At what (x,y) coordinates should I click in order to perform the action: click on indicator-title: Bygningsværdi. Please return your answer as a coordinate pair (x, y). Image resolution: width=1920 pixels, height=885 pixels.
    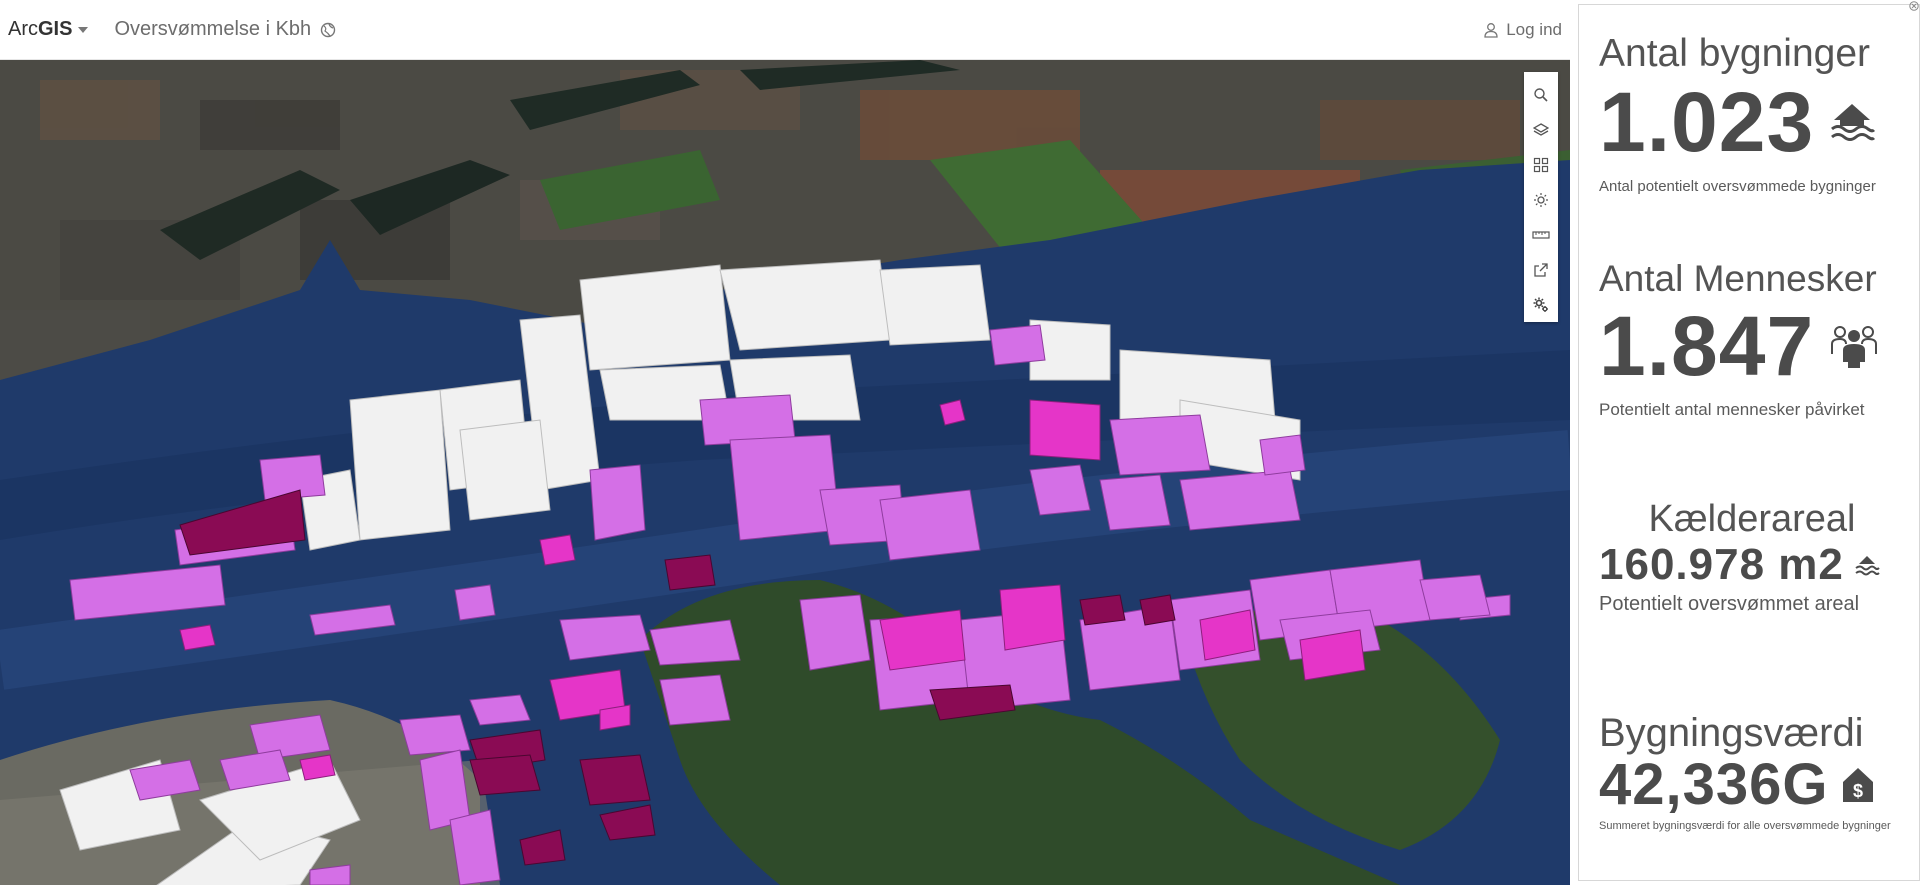
    Looking at the image, I should click on (1731, 733).